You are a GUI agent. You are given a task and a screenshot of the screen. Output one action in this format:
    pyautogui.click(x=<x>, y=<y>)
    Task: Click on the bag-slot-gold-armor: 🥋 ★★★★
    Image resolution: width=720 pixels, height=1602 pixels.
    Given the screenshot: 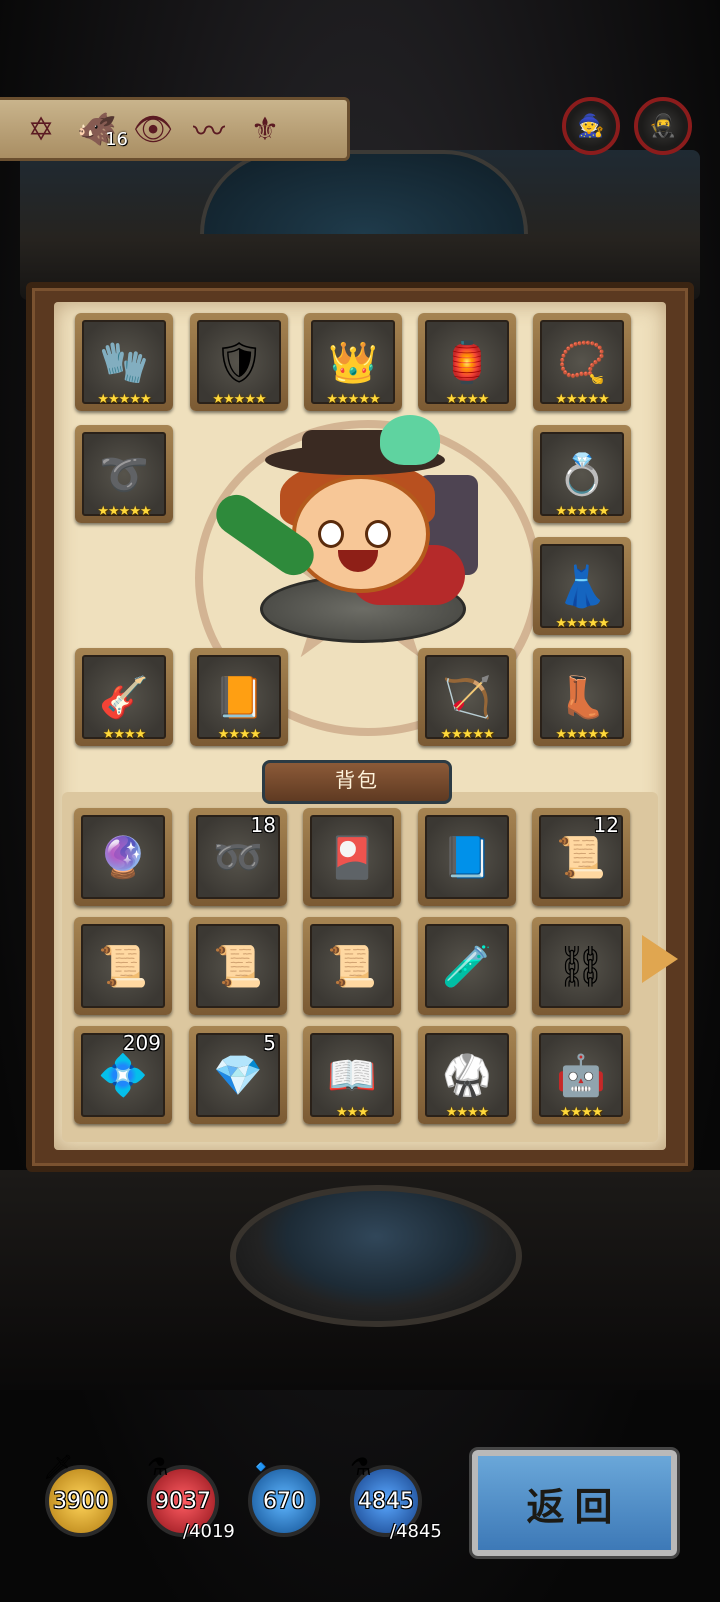 What is the action you would take?
    pyautogui.click(x=467, y=1075)
    